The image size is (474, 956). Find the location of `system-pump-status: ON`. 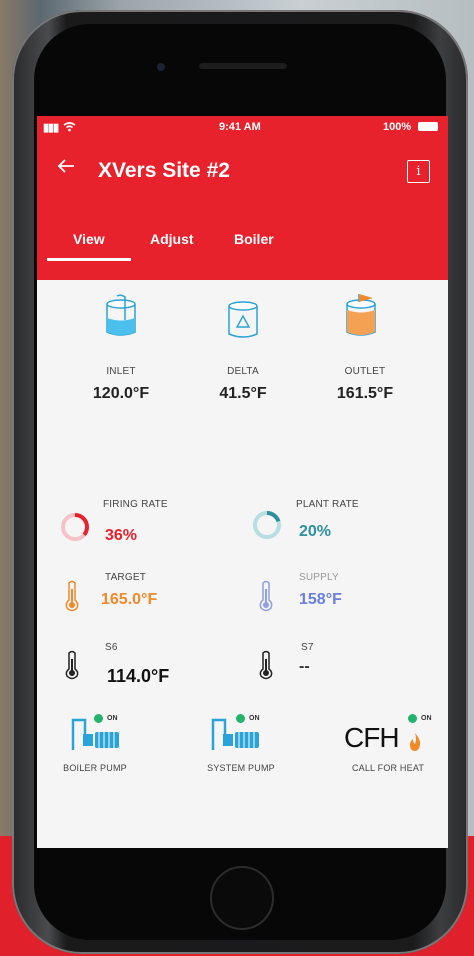

system-pump-status: ON is located at coordinates (254, 718).